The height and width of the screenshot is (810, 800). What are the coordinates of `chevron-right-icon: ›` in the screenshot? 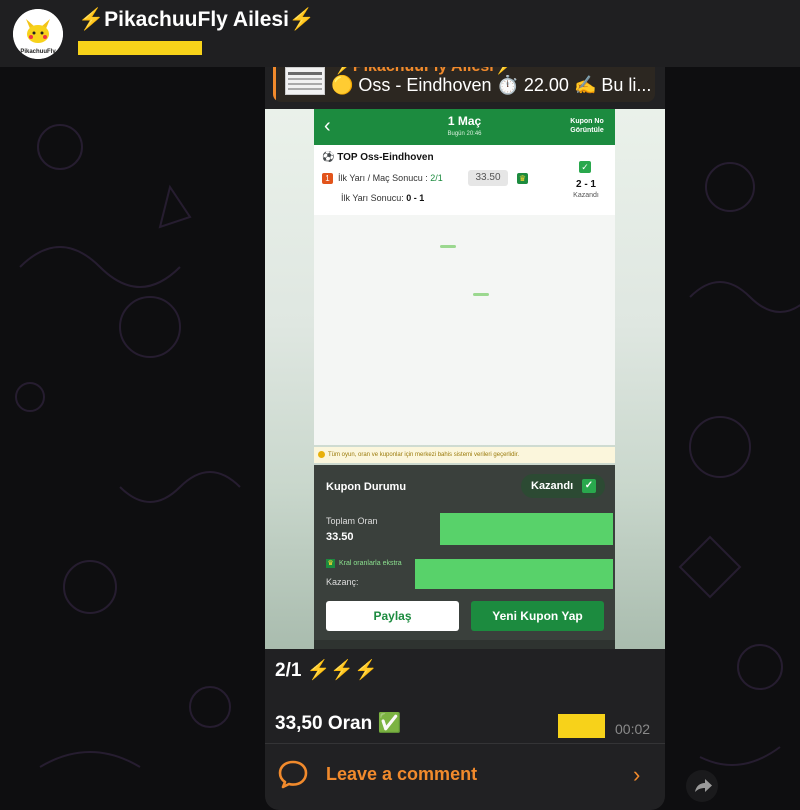 It's located at (637, 774).